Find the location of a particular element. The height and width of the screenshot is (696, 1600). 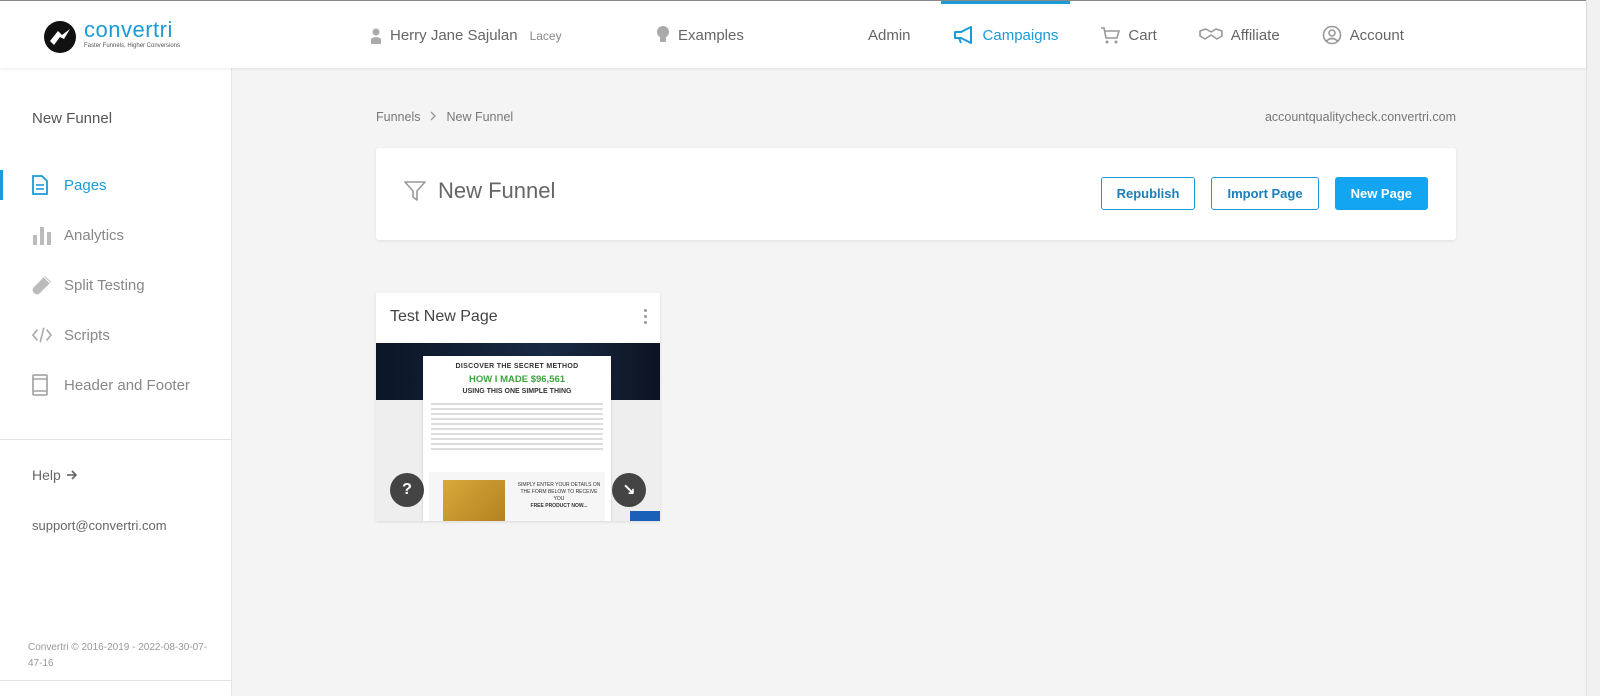

preview-body-lines is located at coordinates (517, 426).